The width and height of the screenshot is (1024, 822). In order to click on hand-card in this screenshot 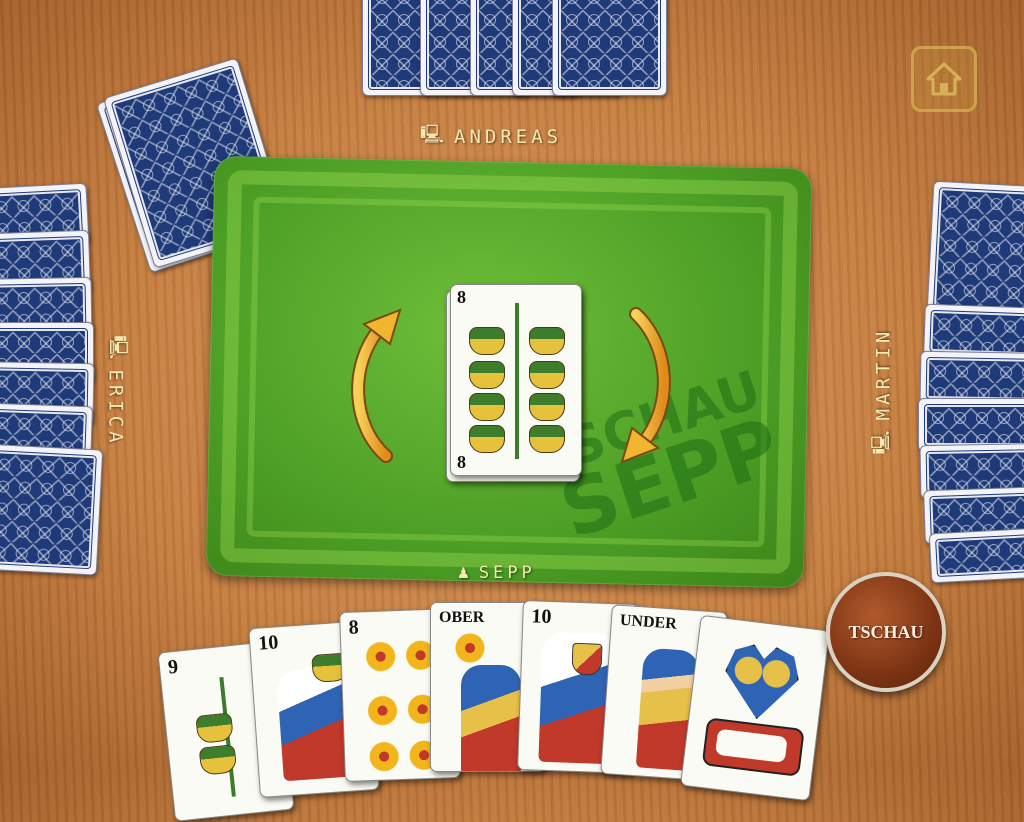, I will do `click(755, 708)`.